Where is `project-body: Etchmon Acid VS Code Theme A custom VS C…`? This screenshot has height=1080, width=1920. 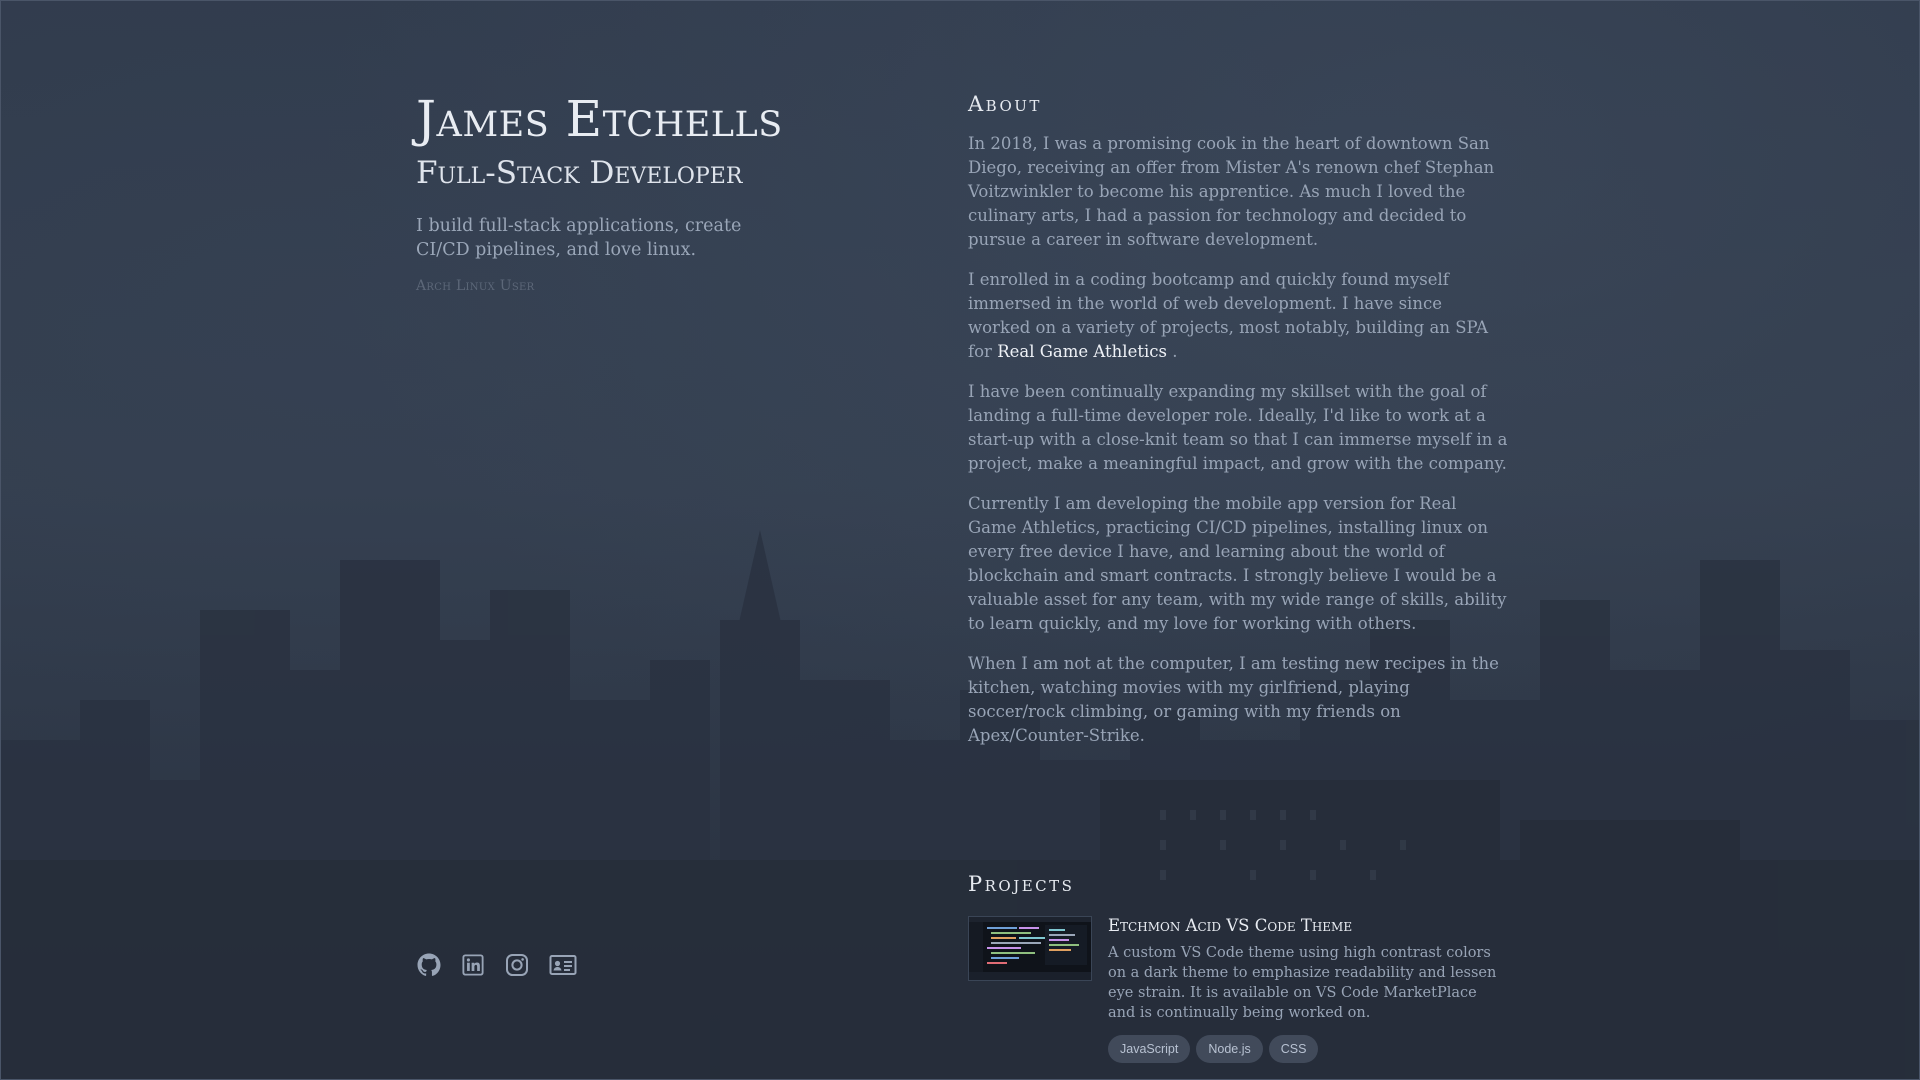
project-body: Etchmon Acid VS Code Theme A custom VS C… is located at coordinates (1306, 987).